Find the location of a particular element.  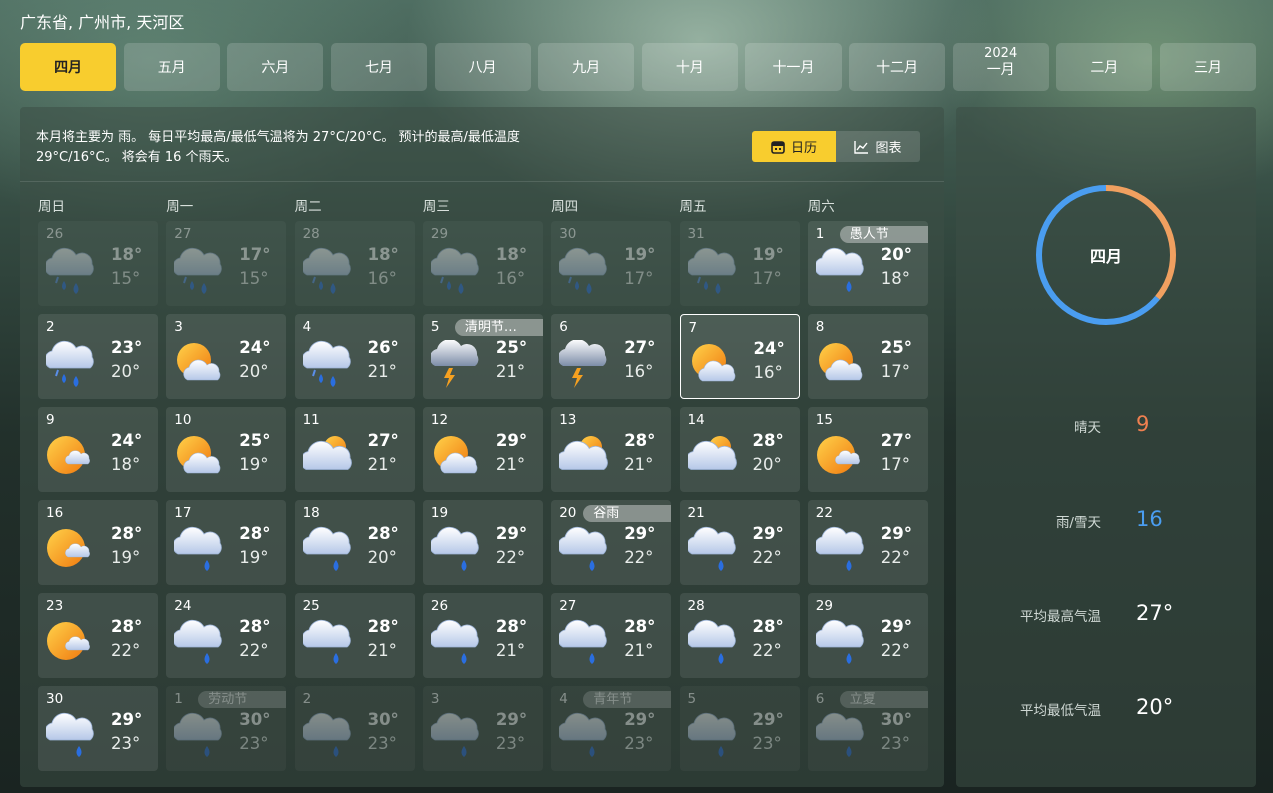

day-cell: 30 19° 17° is located at coordinates (611, 263).